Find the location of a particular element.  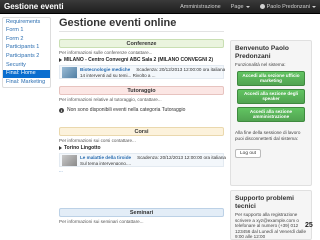

nav-page-label: Page is located at coordinates (237, 6).